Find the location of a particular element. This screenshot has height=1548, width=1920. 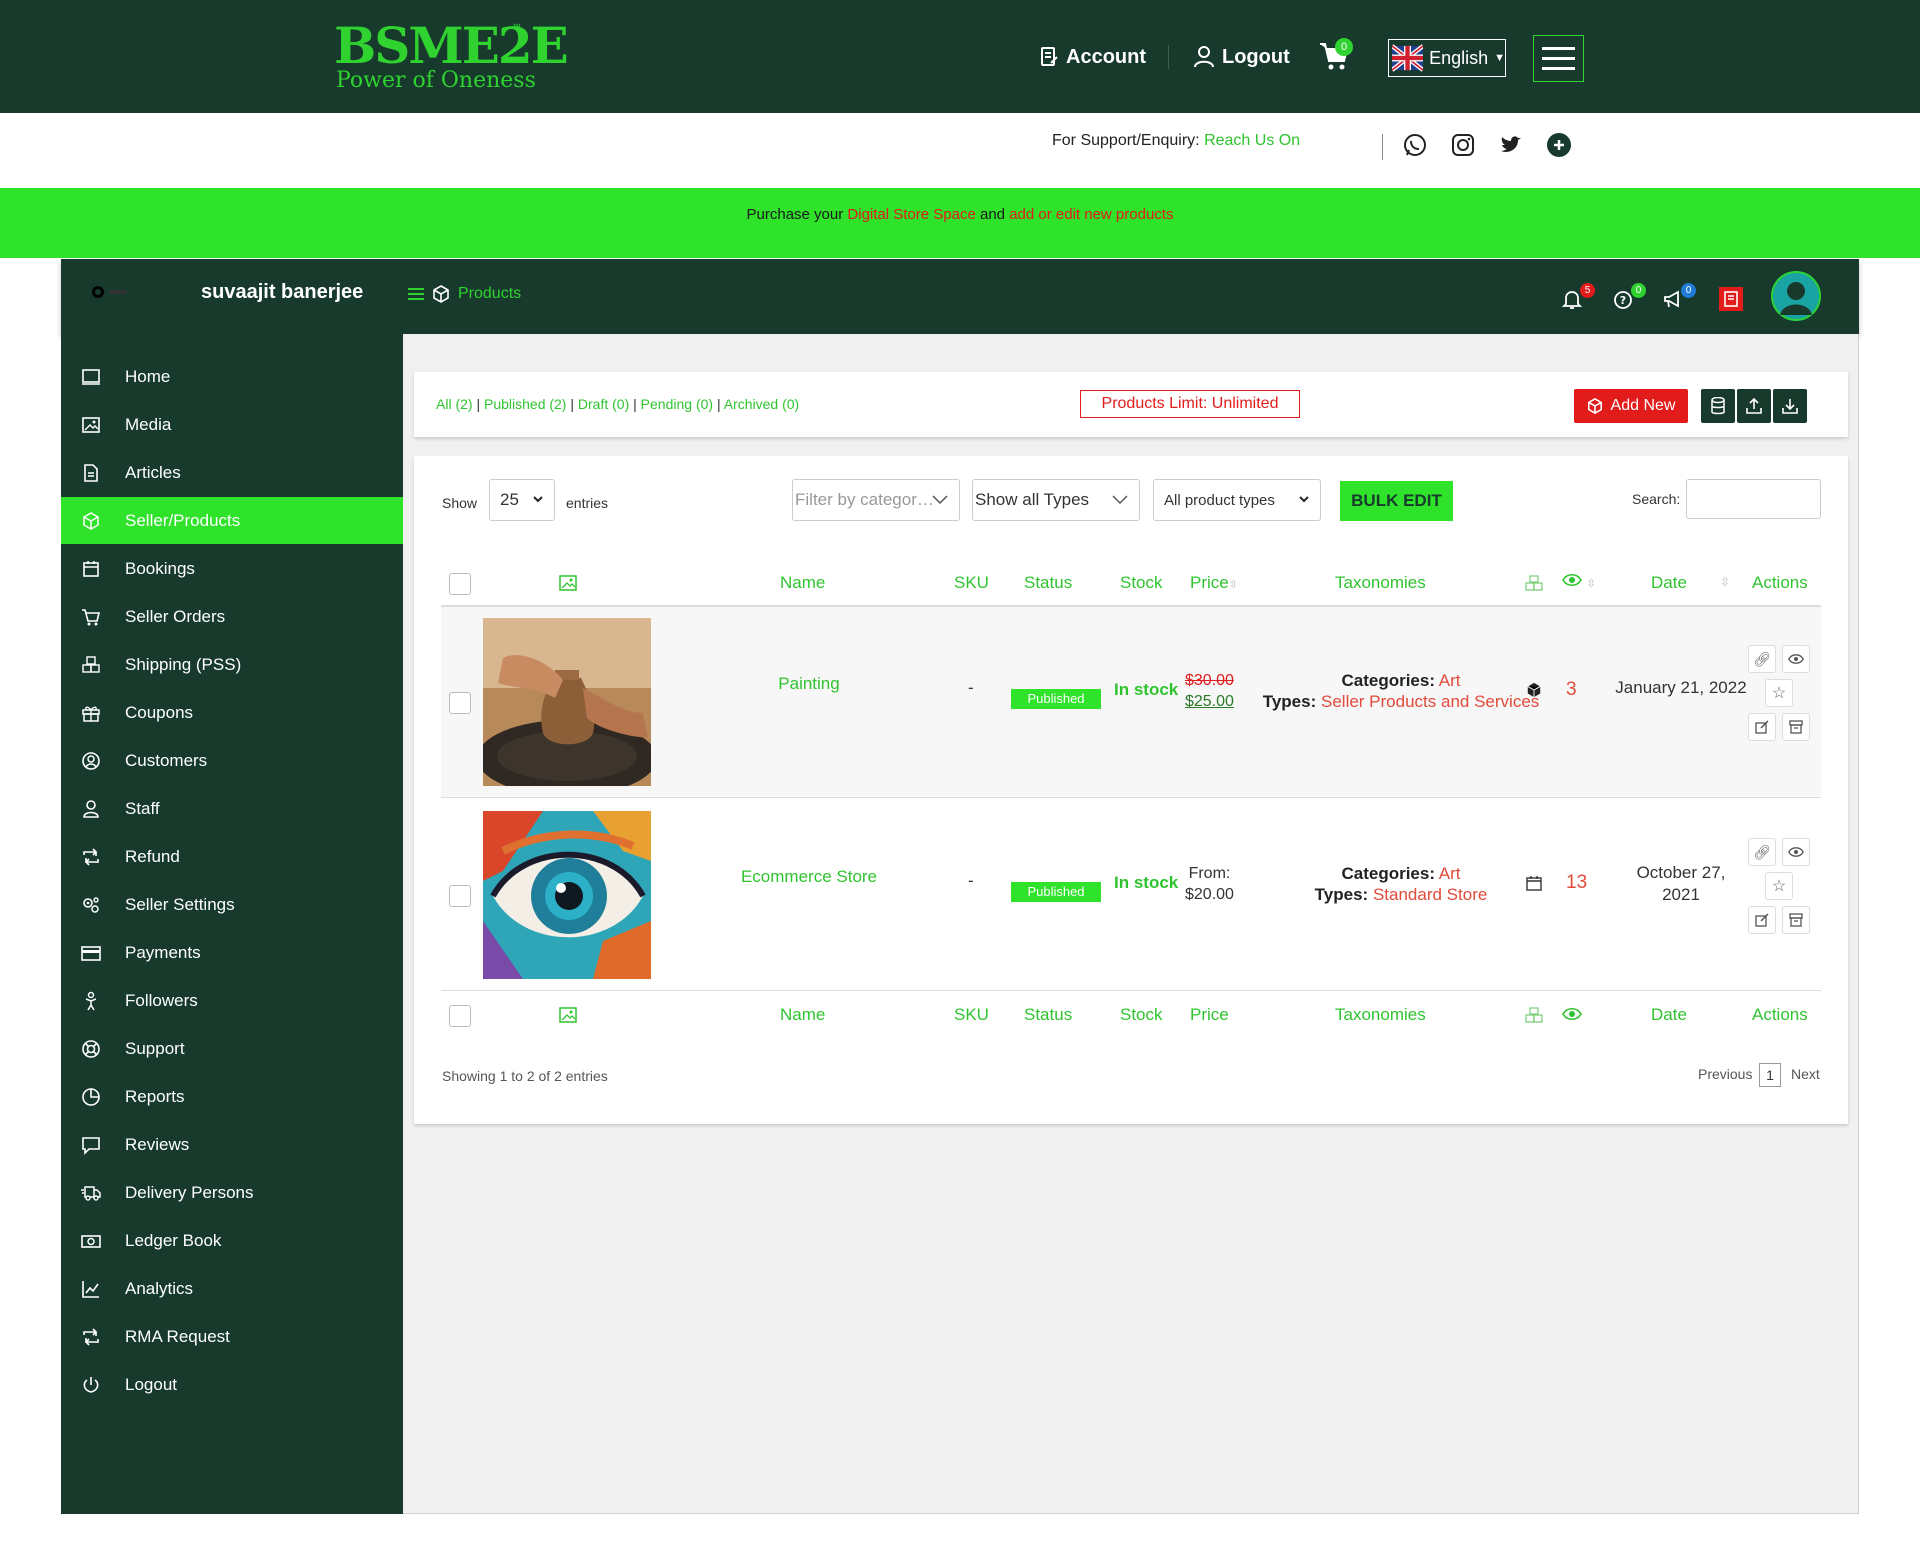

product-type-select: All product types is located at coordinates (1237, 500).